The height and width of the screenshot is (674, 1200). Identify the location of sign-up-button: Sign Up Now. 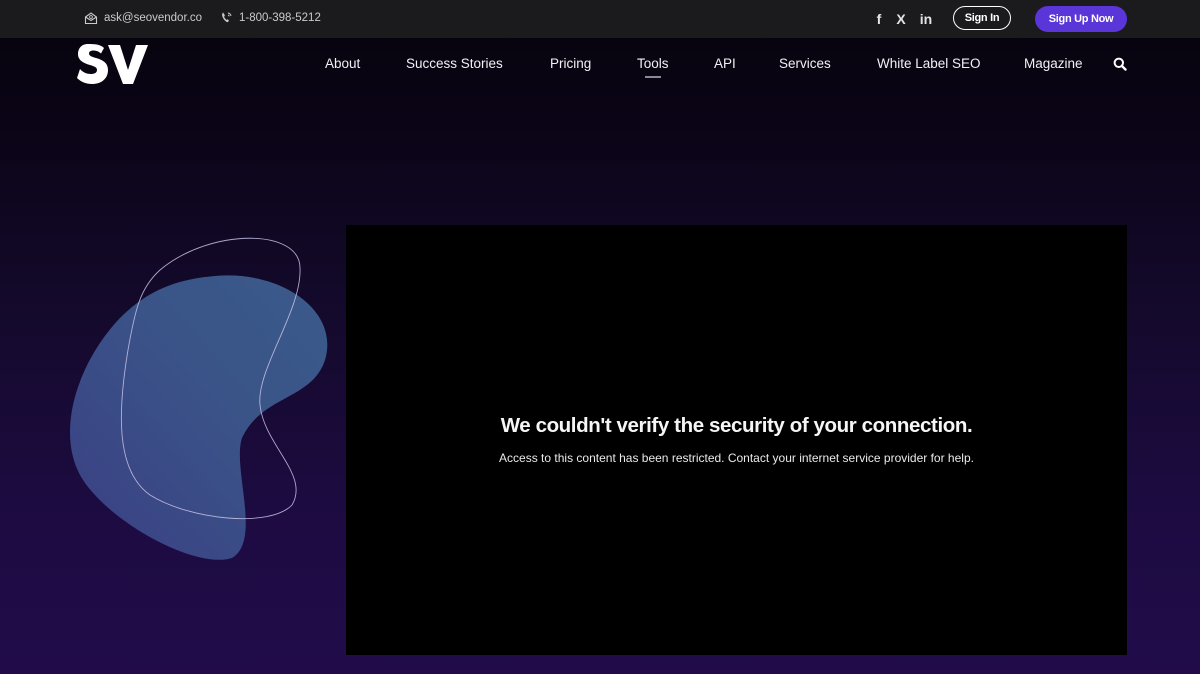
(1081, 19).